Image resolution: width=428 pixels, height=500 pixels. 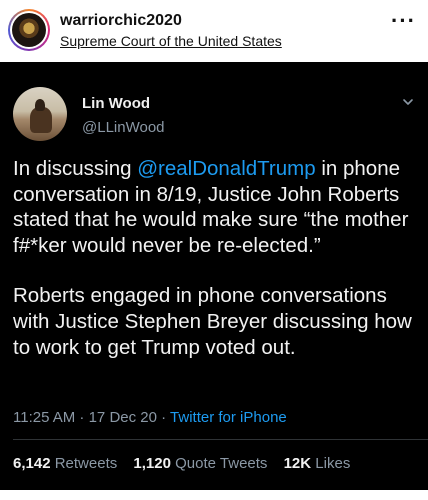 What do you see at coordinates (152, 463) in the screenshot?
I see `quote-tweets-count: 1,120` at bounding box center [152, 463].